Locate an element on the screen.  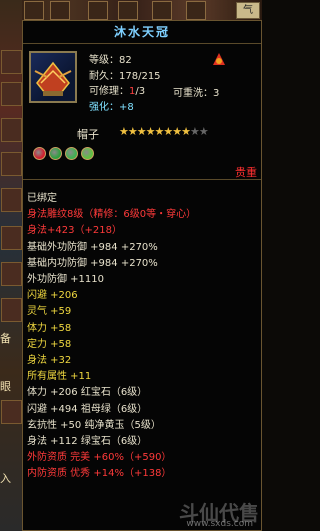
level-label: 等级： is located at coordinates (104, 60).